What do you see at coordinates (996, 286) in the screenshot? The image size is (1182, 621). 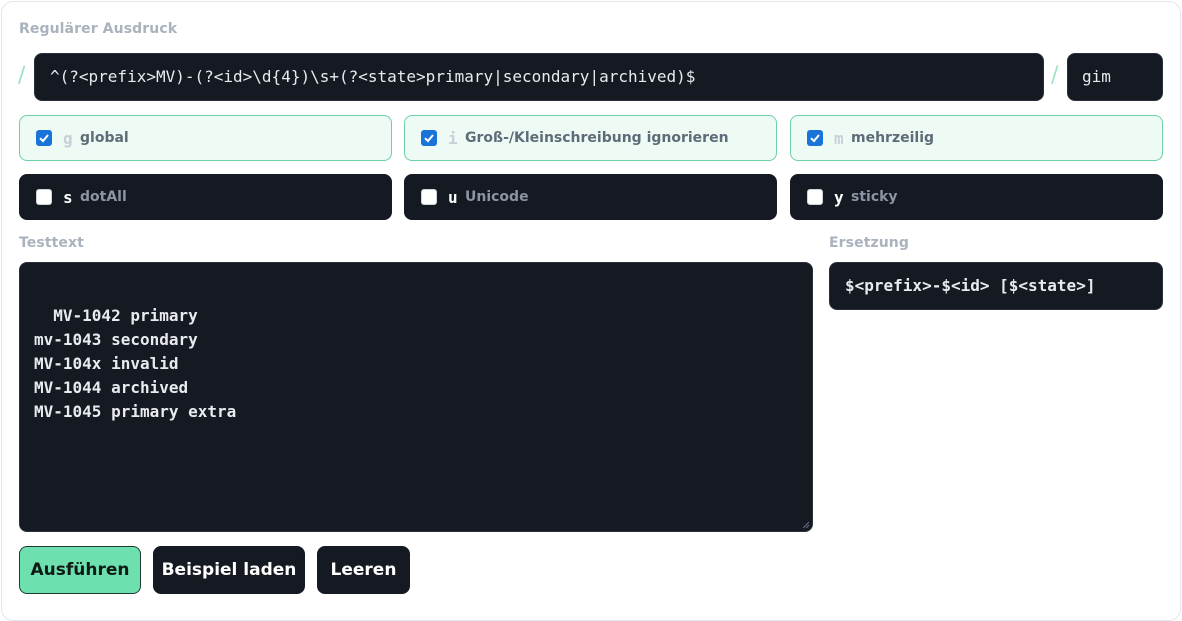 I see `replacement-input: $<prefix>-$<id> [$<state>]` at bounding box center [996, 286].